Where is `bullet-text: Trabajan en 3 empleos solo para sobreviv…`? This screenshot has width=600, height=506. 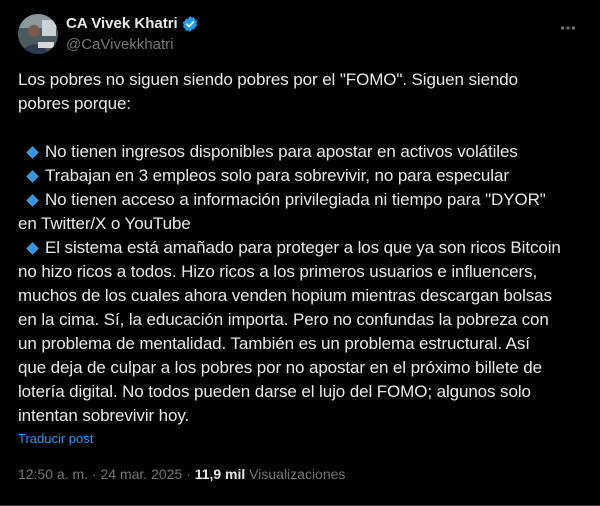
bullet-text: Trabajan en 3 empleos solo para sobreviv… is located at coordinates (277, 175).